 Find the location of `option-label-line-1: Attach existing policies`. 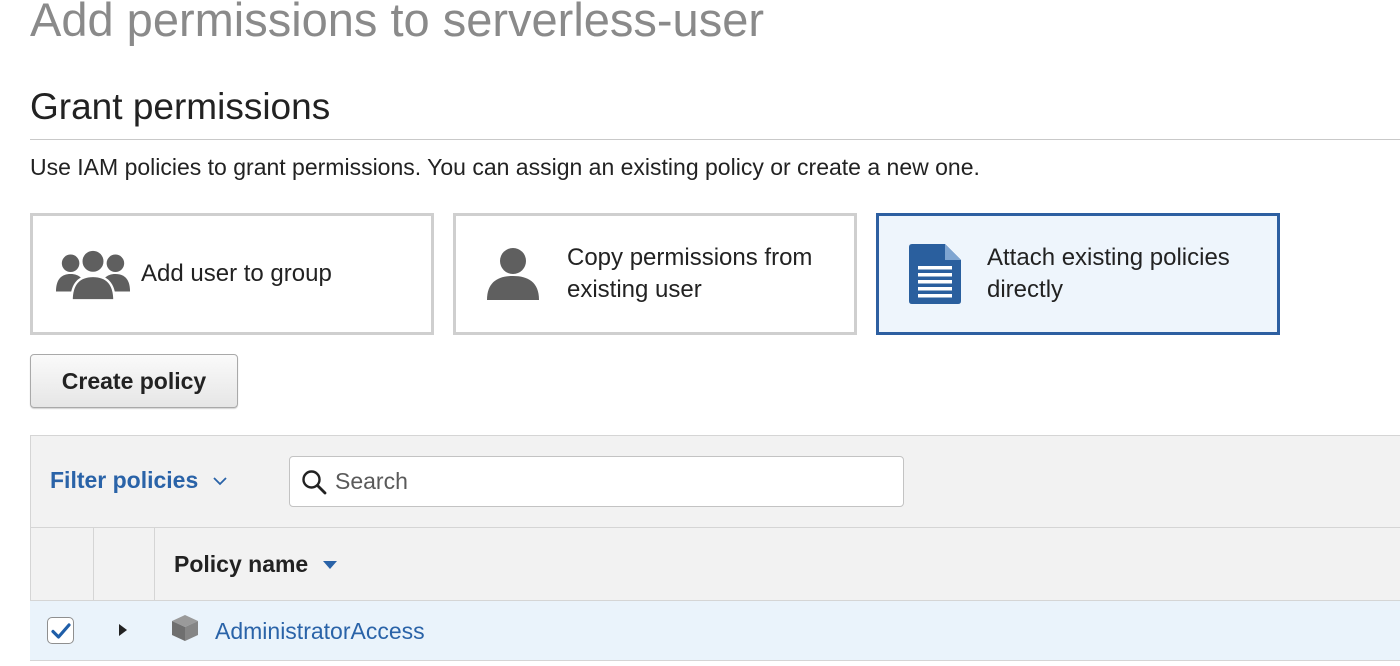

option-label-line-1: Attach existing policies is located at coordinates (1108, 257).